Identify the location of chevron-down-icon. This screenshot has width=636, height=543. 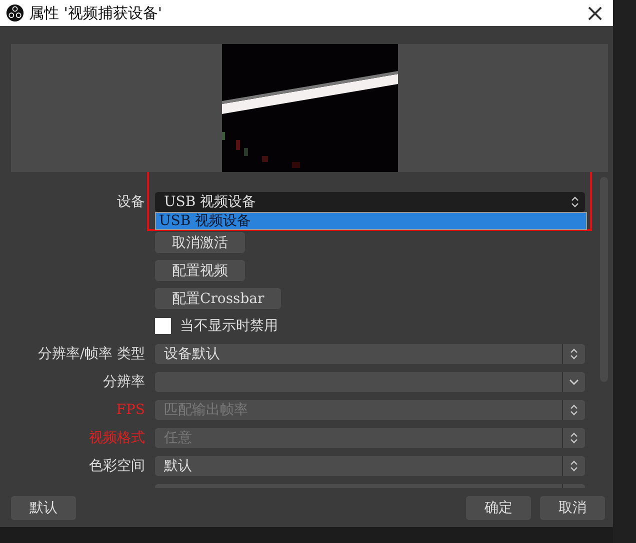
(574, 382).